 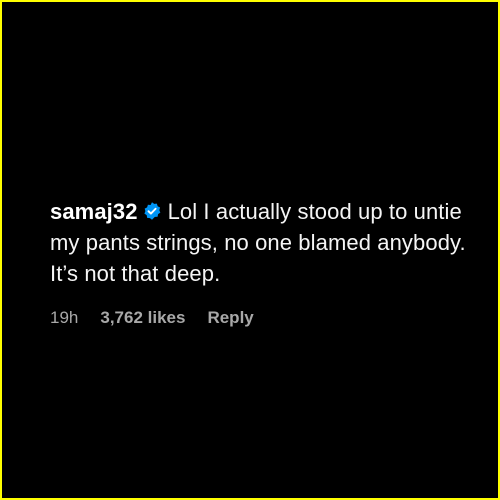 What do you see at coordinates (260, 318) in the screenshot?
I see `comment-meta: 19h 3,762 likes Reply` at bounding box center [260, 318].